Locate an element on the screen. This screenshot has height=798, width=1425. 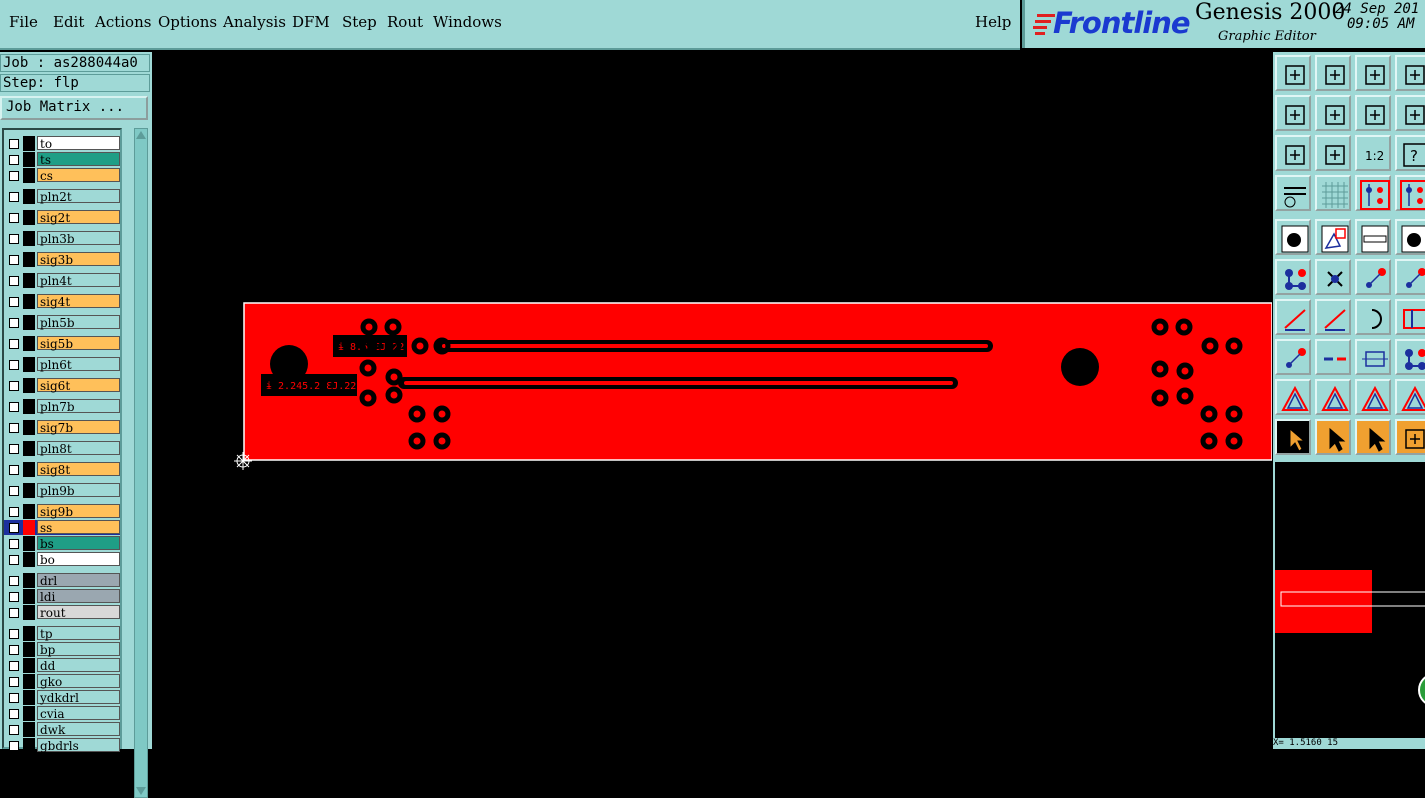
layer-row-pln8t: pln8t is located at coordinates (62, 448).